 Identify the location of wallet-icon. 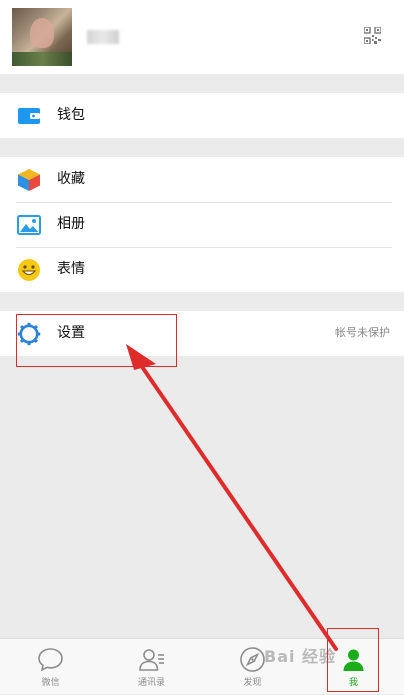
(29, 116).